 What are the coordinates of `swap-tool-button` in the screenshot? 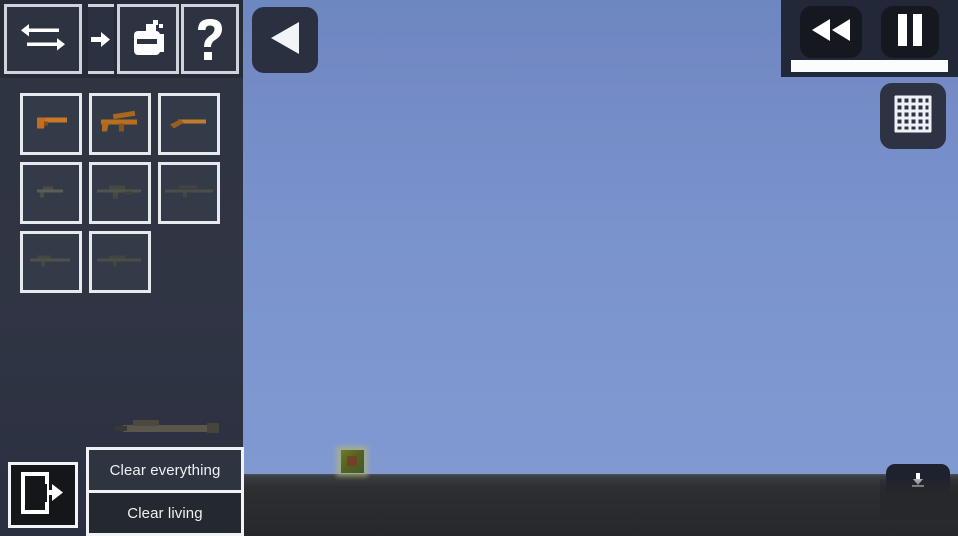 It's located at (43, 39).